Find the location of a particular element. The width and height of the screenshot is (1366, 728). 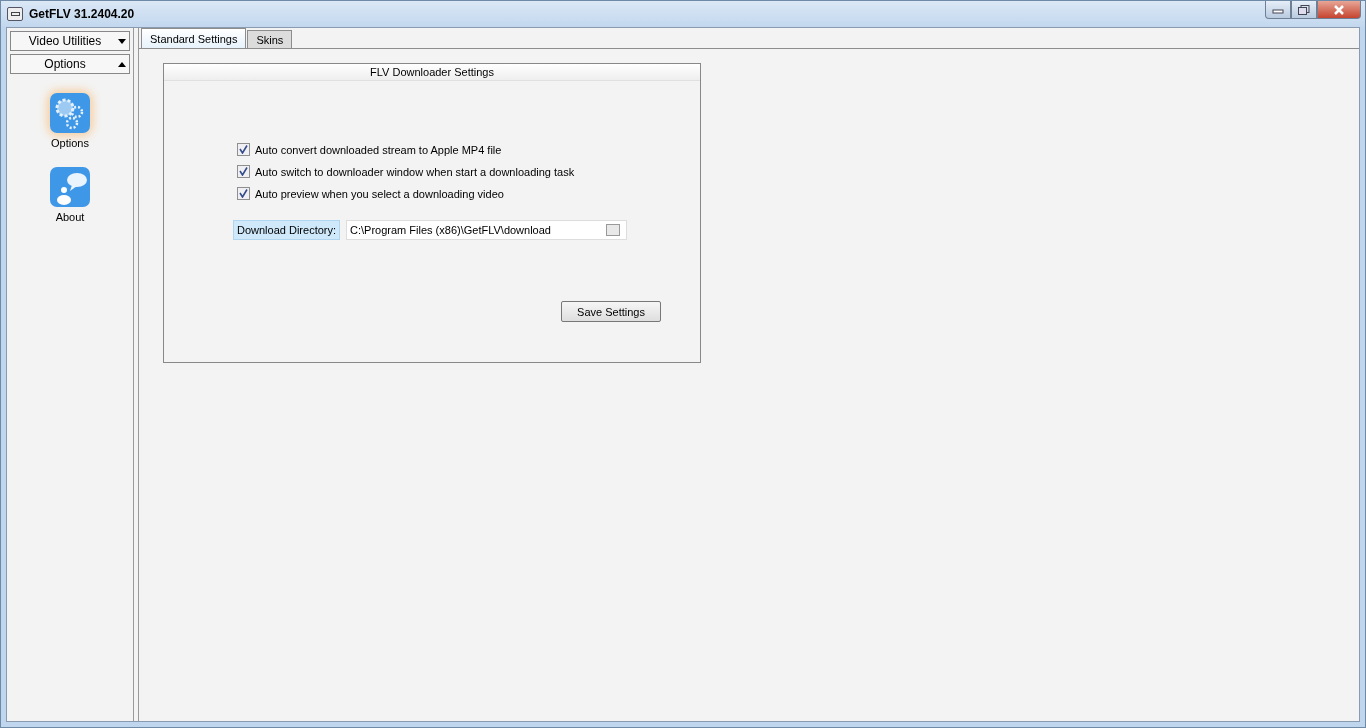

close-icon is located at coordinates (1339, 9).